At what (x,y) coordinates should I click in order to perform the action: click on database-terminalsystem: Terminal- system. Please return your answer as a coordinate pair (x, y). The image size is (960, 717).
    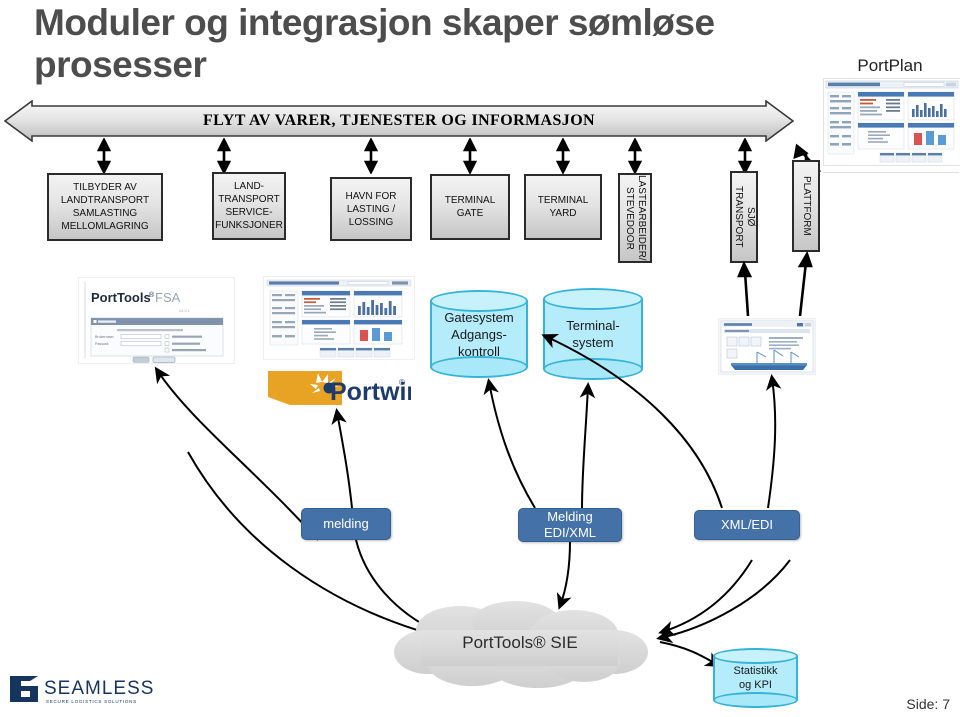
    Looking at the image, I should click on (593, 334).